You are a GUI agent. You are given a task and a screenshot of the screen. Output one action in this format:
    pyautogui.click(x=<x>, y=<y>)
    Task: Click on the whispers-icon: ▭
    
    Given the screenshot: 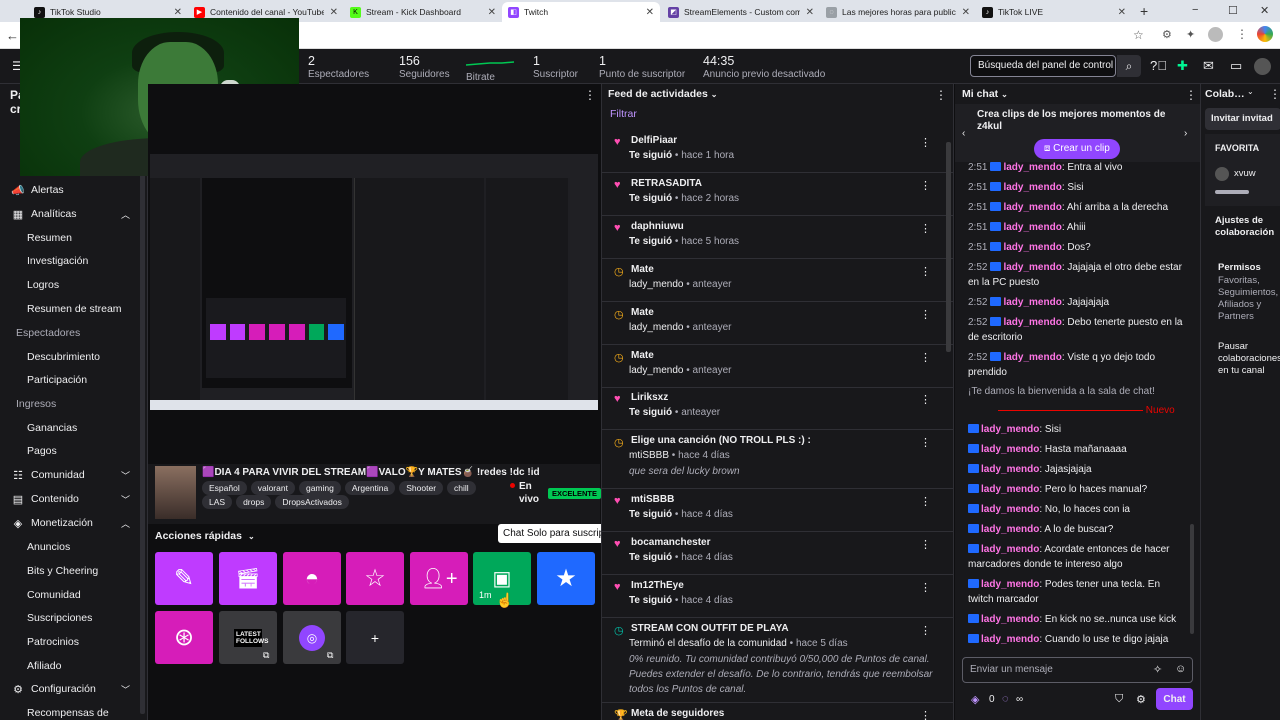 What is the action you would take?
    pyautogui.click(x=1236, y=66)
    